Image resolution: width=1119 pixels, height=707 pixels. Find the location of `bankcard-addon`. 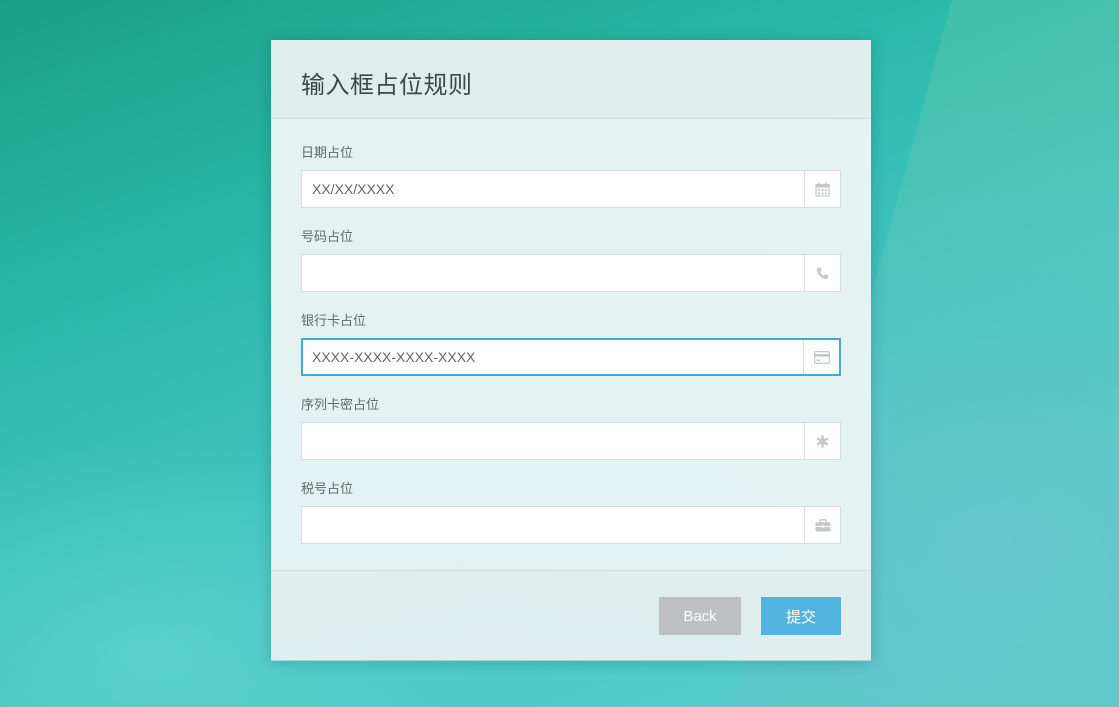

bankcard-addon is located at coordinates (821, 357).